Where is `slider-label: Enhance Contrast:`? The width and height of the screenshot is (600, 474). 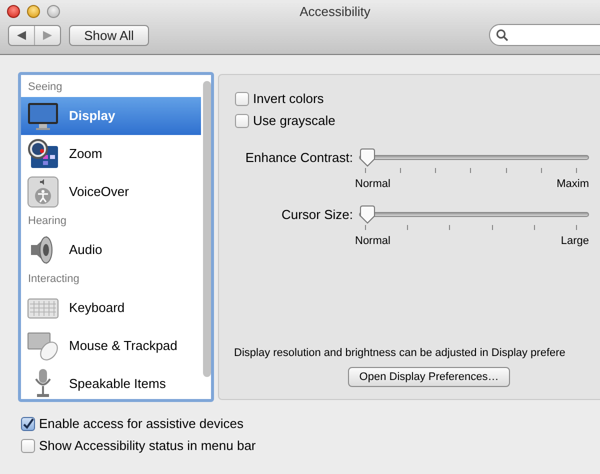
slider-label: Enhance Contrast: is located at coordinates (299, 158).